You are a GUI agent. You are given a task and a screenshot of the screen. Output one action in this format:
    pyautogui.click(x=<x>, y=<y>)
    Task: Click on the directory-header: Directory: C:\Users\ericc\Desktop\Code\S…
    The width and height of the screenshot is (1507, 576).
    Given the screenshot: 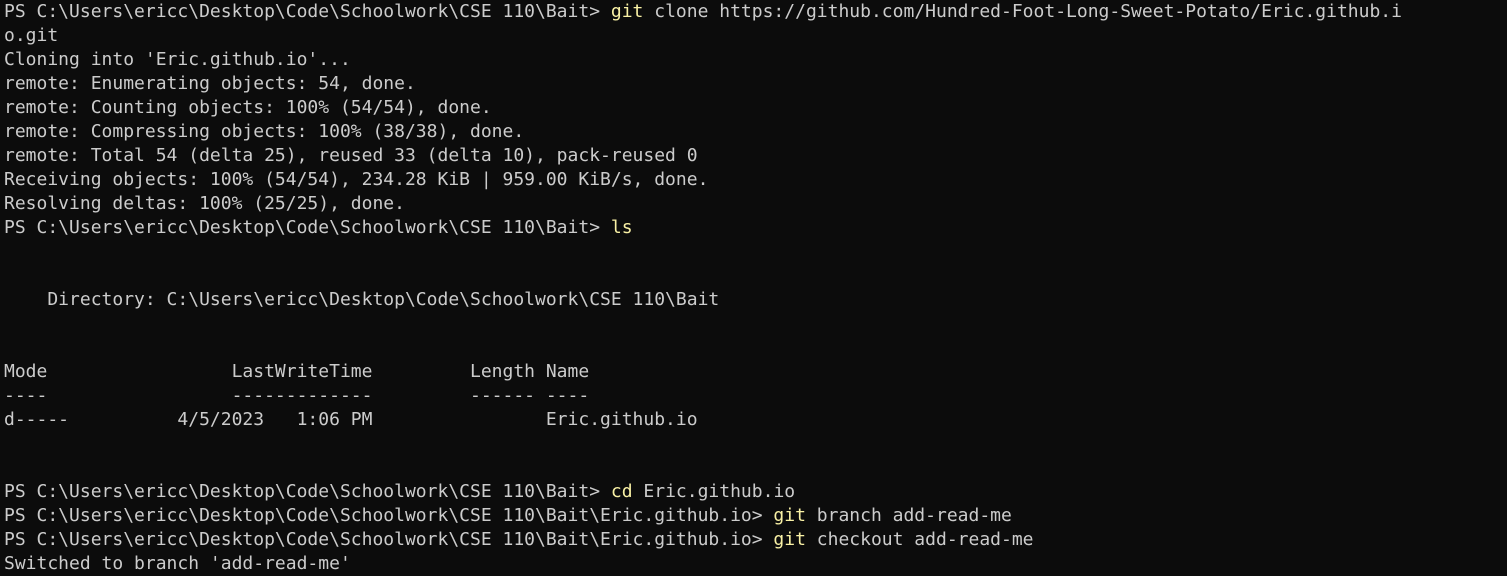 What is the action you would take?
    pyautogui.click(x=362, y=299)
    